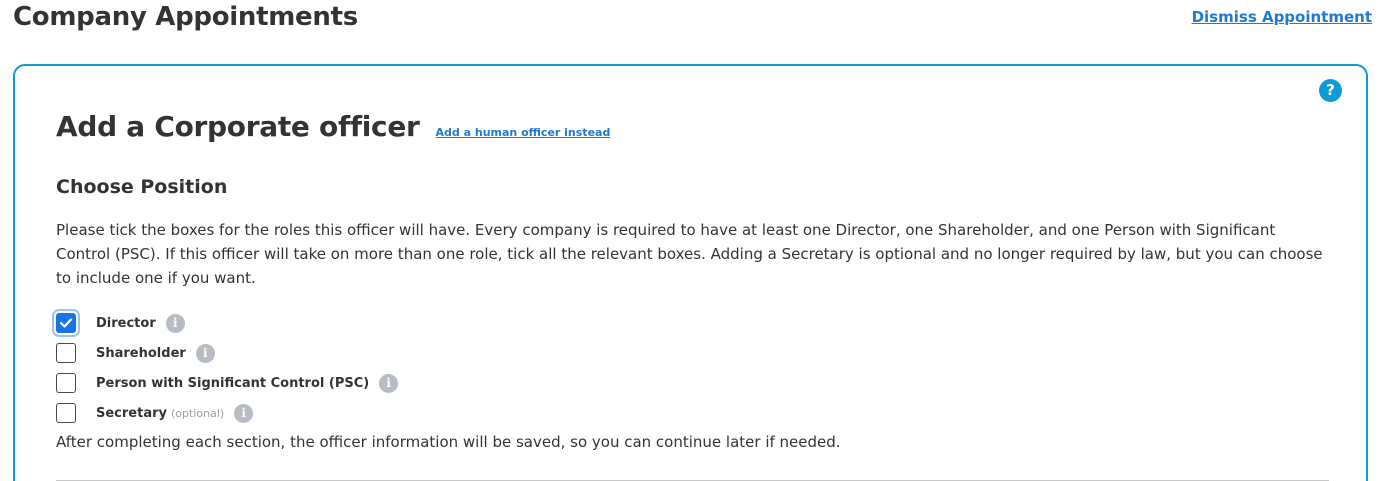 The height and width of the screenshot is (481, 1389). I want to click on position-row-psc: Person with Significant Control (PSC) i, so click(227, 383).